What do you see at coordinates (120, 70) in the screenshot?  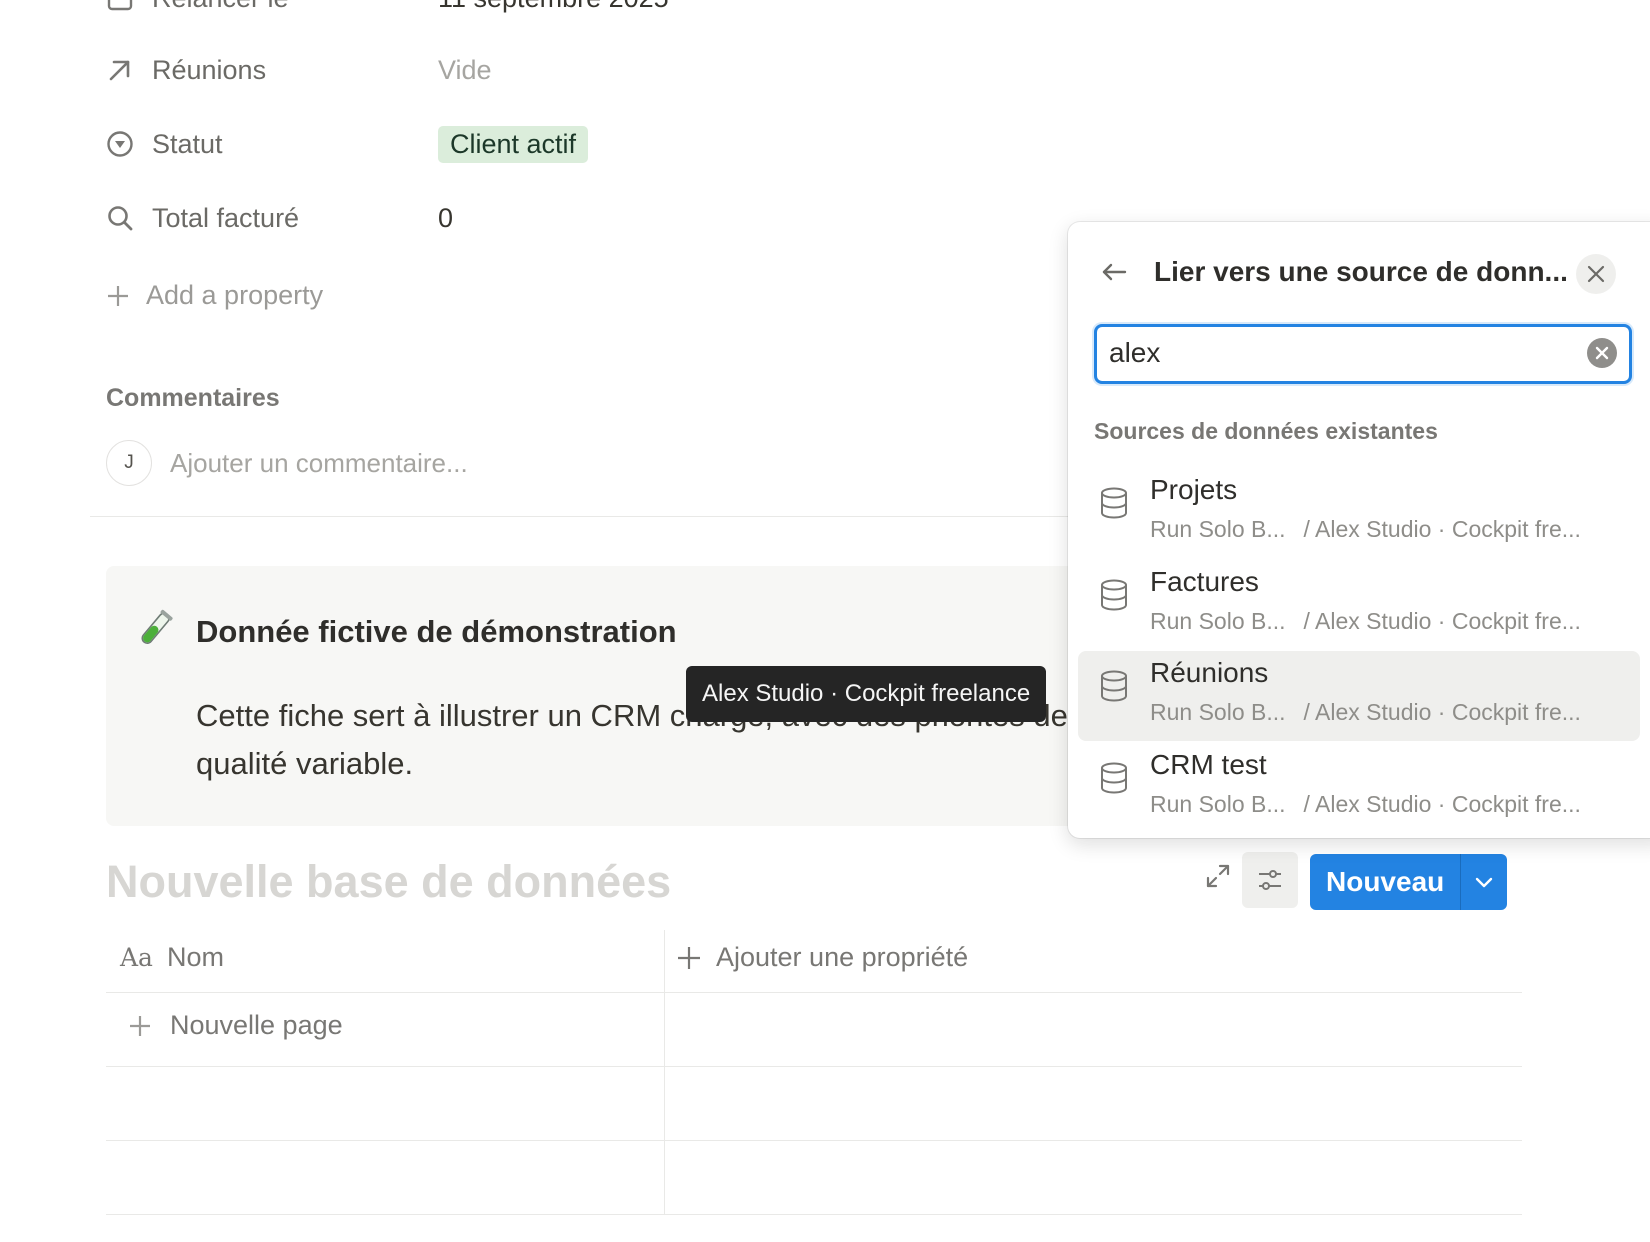 I see `relation-arrow-icon` at bounding box center [120, 70].